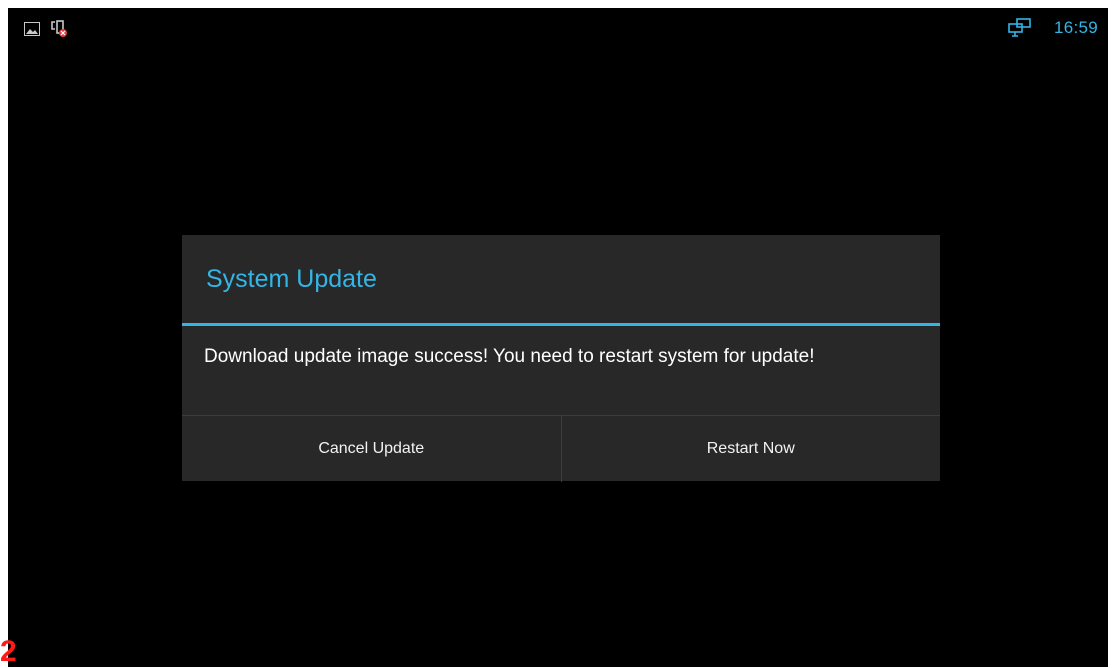  I want to click on dialog-button-bar: Cancel Update Restart Now, so click(561, 448).